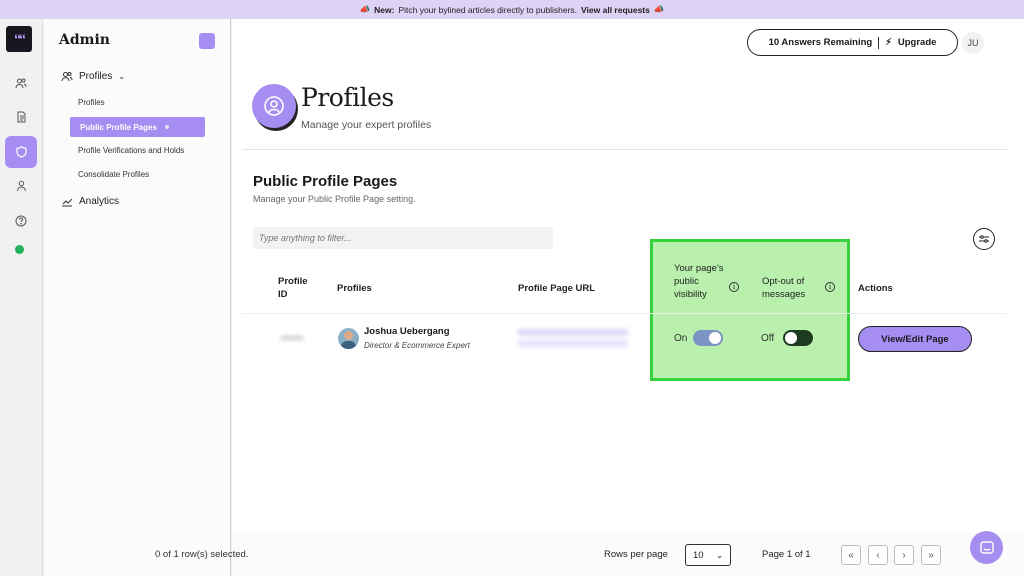  What do you see at coordinates (334, 199) in the screenshot?
I see `section-subtitle: Manage your Public Profile Page setting.` at bounding box center [334, 199].